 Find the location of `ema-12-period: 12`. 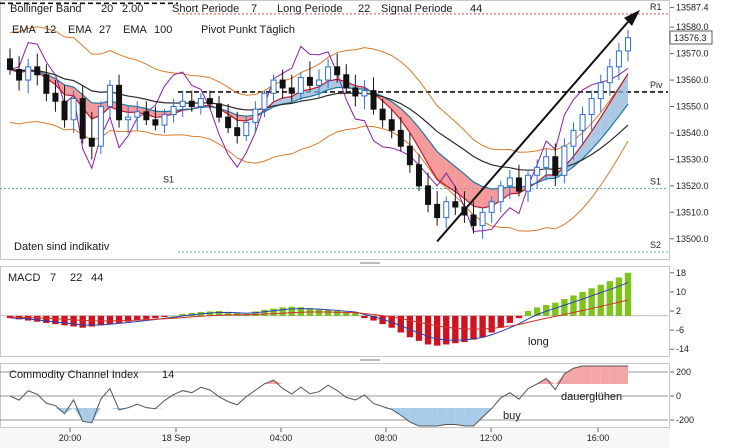

ema-12-period: 12 is located at coordinates (50, 30).